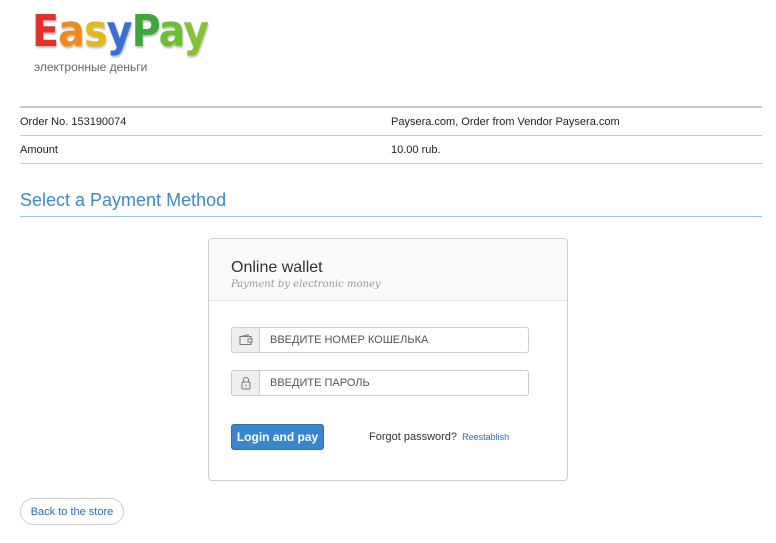  Describe the element at coordinates (246, 340) in the screenshot. I see `wallet-icon` at that location.